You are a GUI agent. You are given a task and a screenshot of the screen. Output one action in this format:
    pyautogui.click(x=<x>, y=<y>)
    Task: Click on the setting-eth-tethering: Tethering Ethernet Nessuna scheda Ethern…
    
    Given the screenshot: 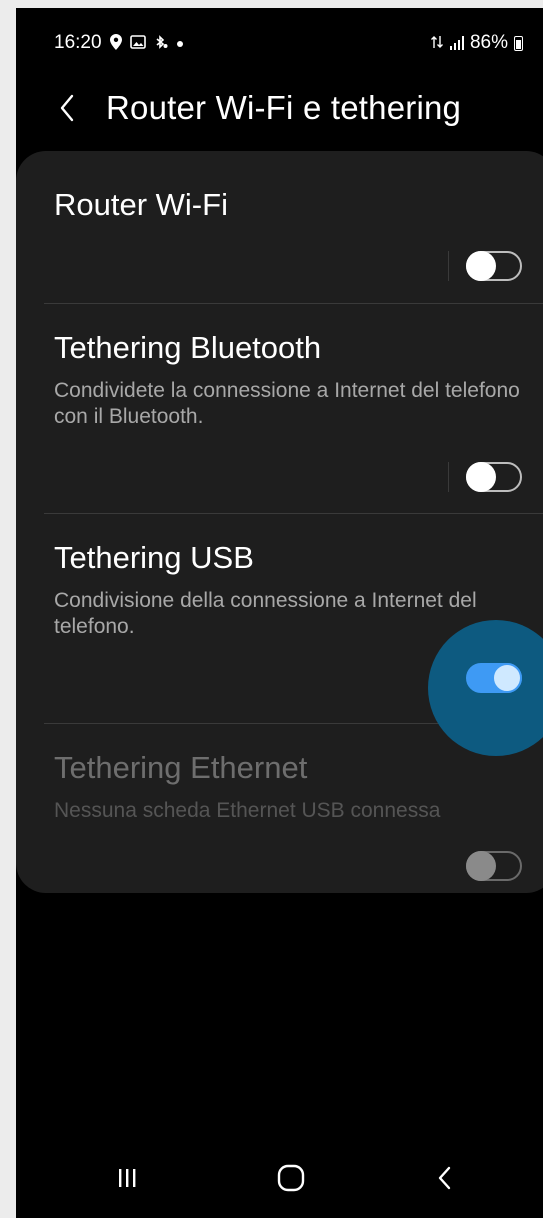 What is the action you would take?
    pyautogui.click(x=279, y=809)
    